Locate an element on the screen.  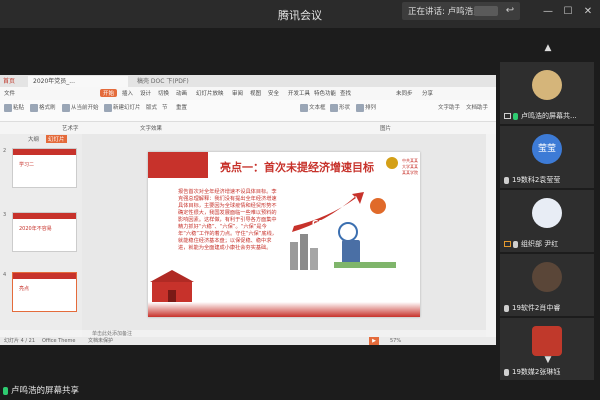
speaking-text: 正在讲话: 卢鸣浩; is located at coordinates (442, 12).